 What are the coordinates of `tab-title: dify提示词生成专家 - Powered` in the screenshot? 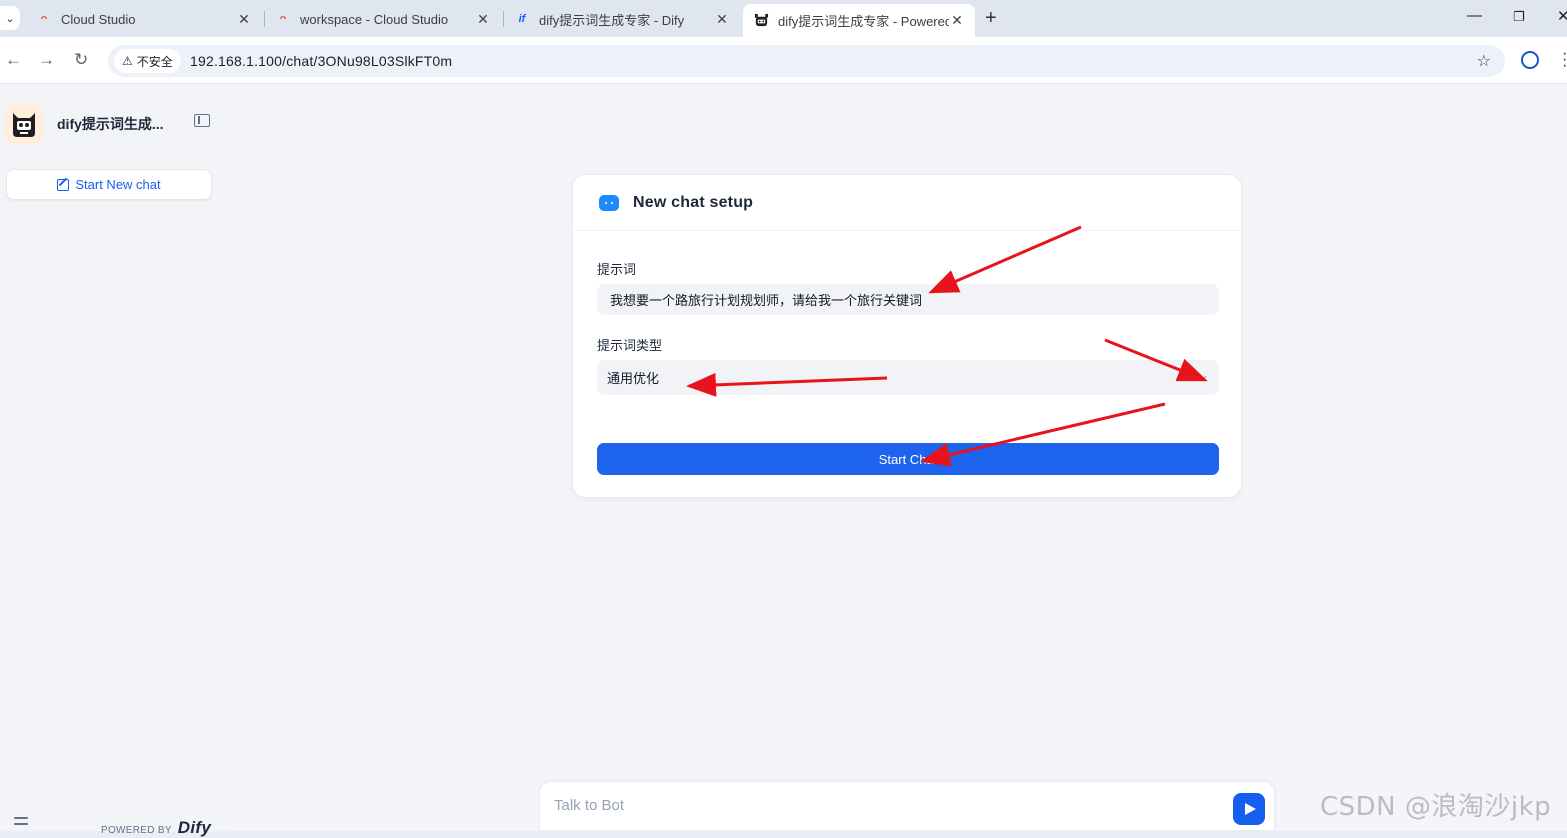 It's located at (863, 21).